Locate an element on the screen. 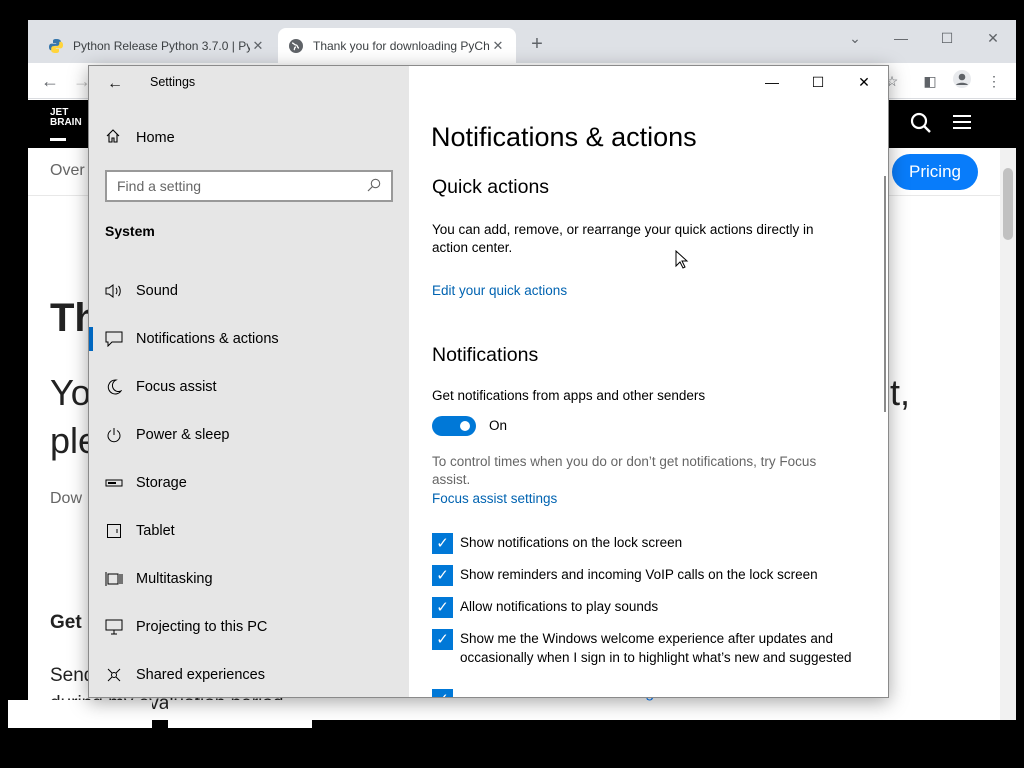 The width and height of the screenshot is (1024, 768). checkbox-play-sounds: ✓ is located at coordinates (442, 607).